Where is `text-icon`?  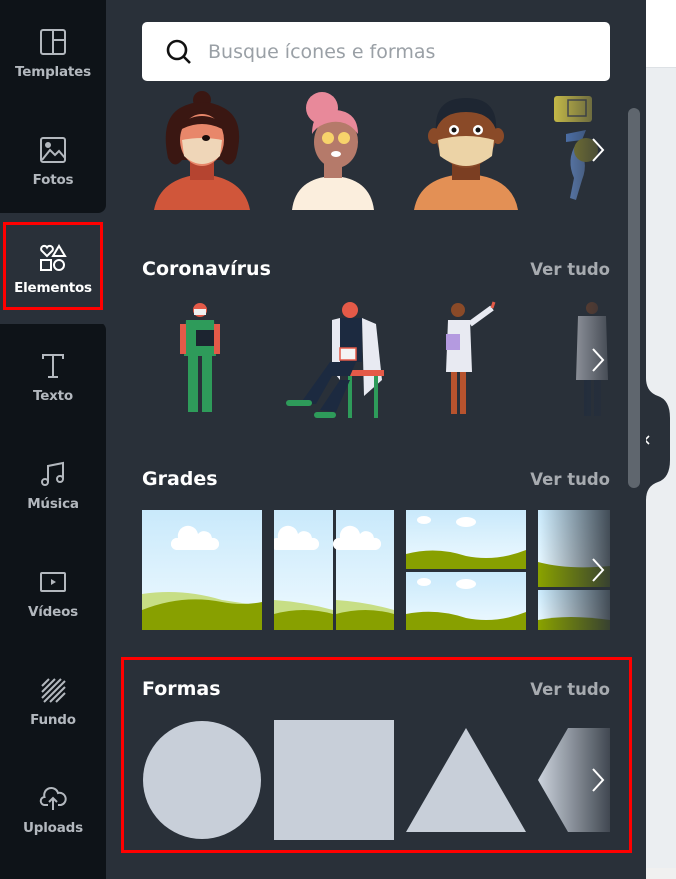 text-icon is located at coordinates (53, 366).